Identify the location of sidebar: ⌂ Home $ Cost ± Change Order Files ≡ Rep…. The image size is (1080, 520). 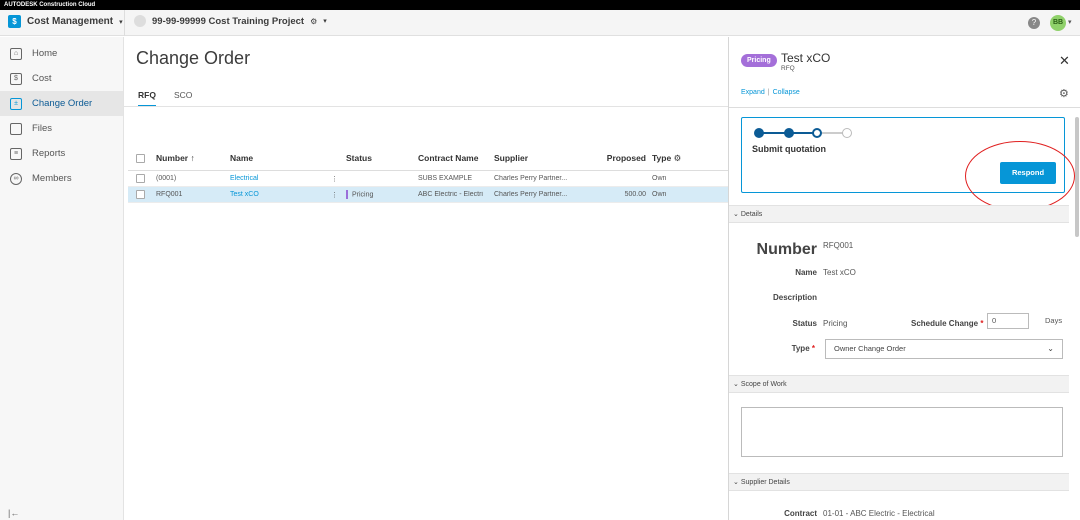
(62, 278).